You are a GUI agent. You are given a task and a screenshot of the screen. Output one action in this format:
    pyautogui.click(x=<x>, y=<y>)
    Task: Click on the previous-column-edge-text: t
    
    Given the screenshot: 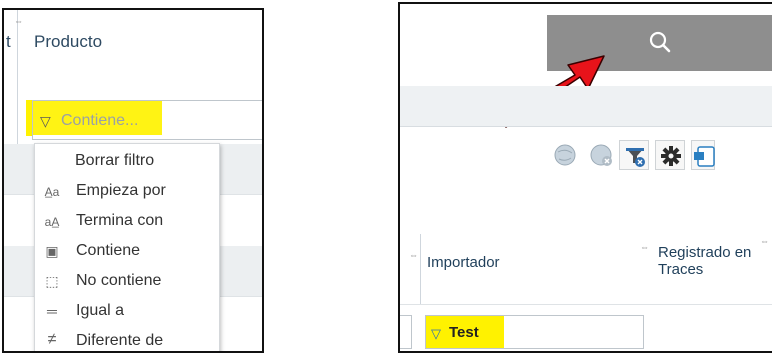 What is the action you would take?
    pyautogui.click(x=8, y=41)
    